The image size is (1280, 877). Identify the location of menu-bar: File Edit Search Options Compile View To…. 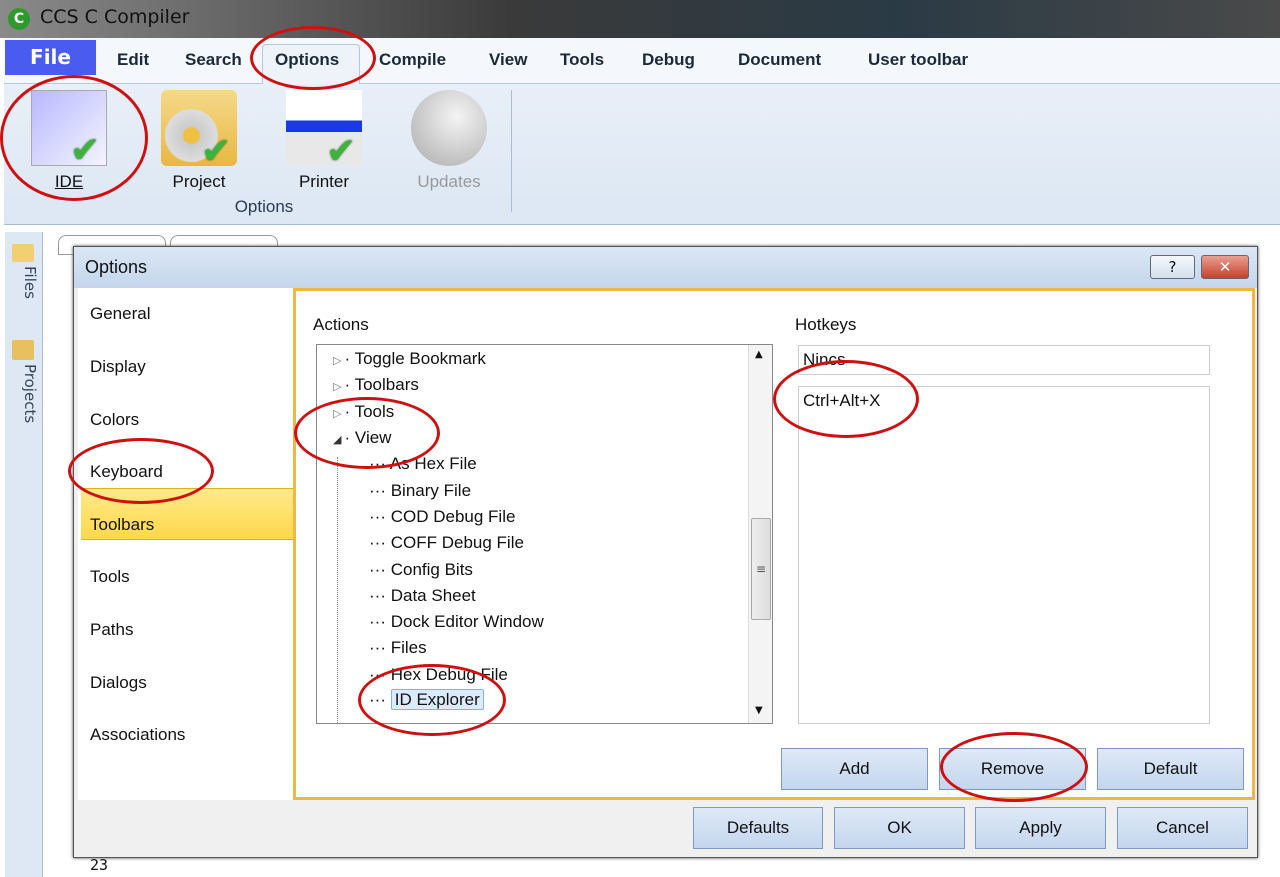
(642, 61).